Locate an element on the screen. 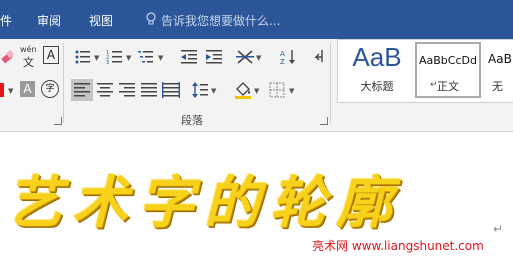 The height and width of the screenshot is (263, 513). styles-gallery: AaB 大标题 AaBbCcDd 正文 ↵ AaB 无 is located at coordinates (425, 71).